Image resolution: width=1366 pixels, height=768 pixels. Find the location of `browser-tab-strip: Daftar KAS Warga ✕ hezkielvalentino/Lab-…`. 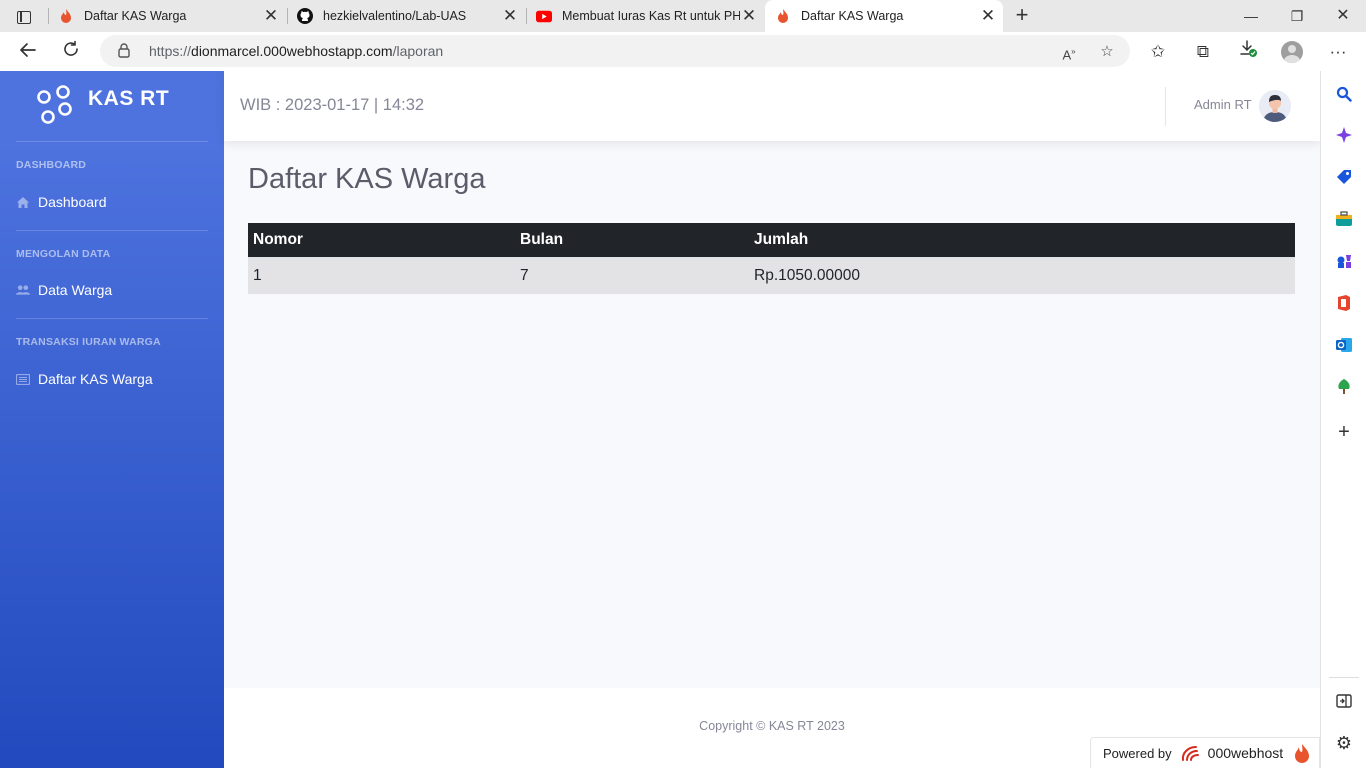

browser-tab-strip: Daftar KAS Warga ✕ hezkielvalentino/Lab-… is located at coordinates (683, 16).